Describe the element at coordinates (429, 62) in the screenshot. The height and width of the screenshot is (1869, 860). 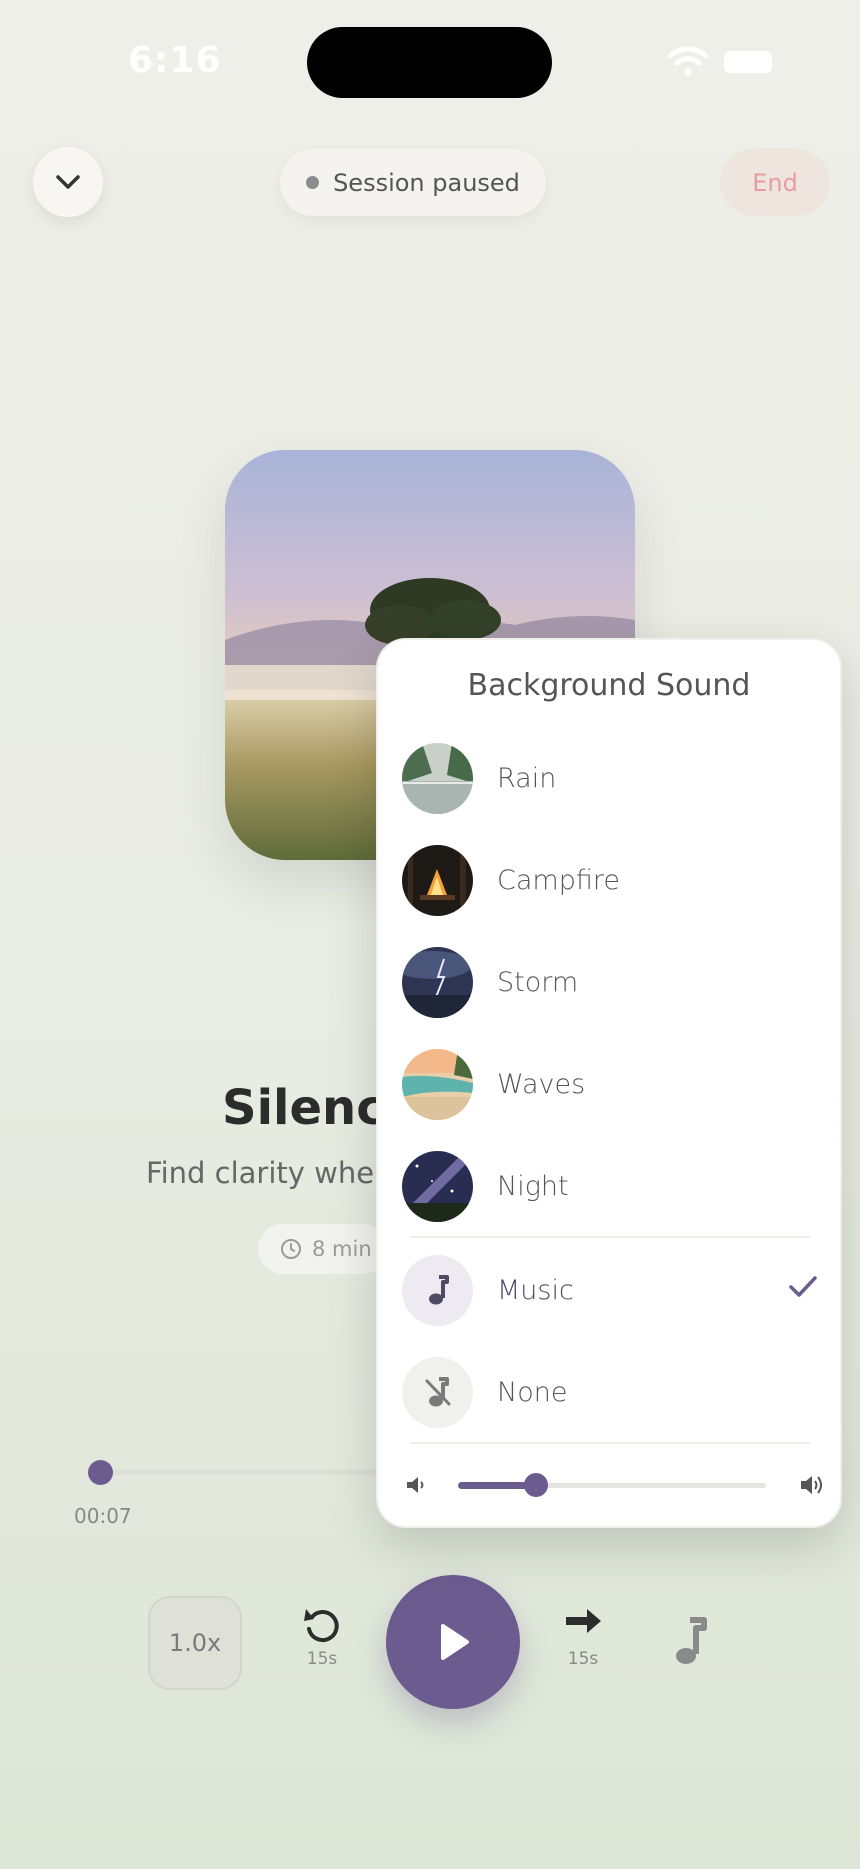
I see `dynamic-island` at that location.